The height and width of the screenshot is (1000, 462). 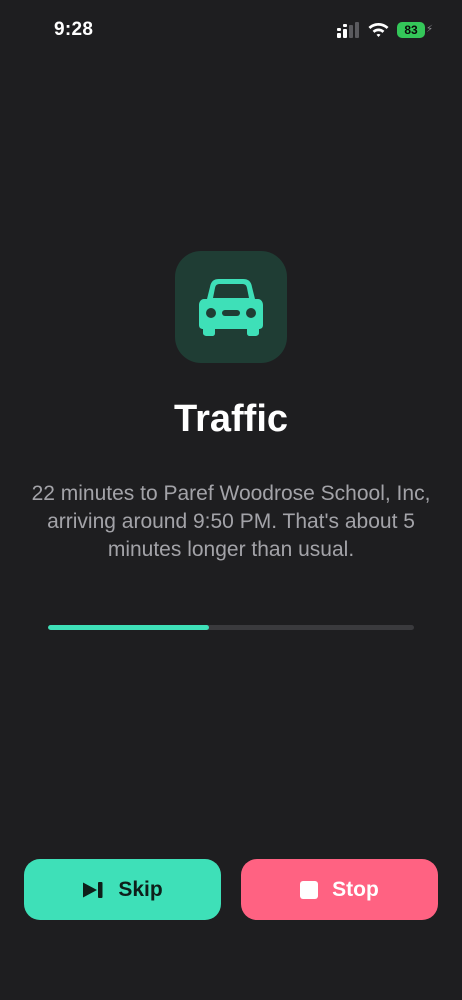 What do you see at coordinates (93, 889) in the screenshot?
I see `skip-forward-icon` at bounding box center [93, 889].